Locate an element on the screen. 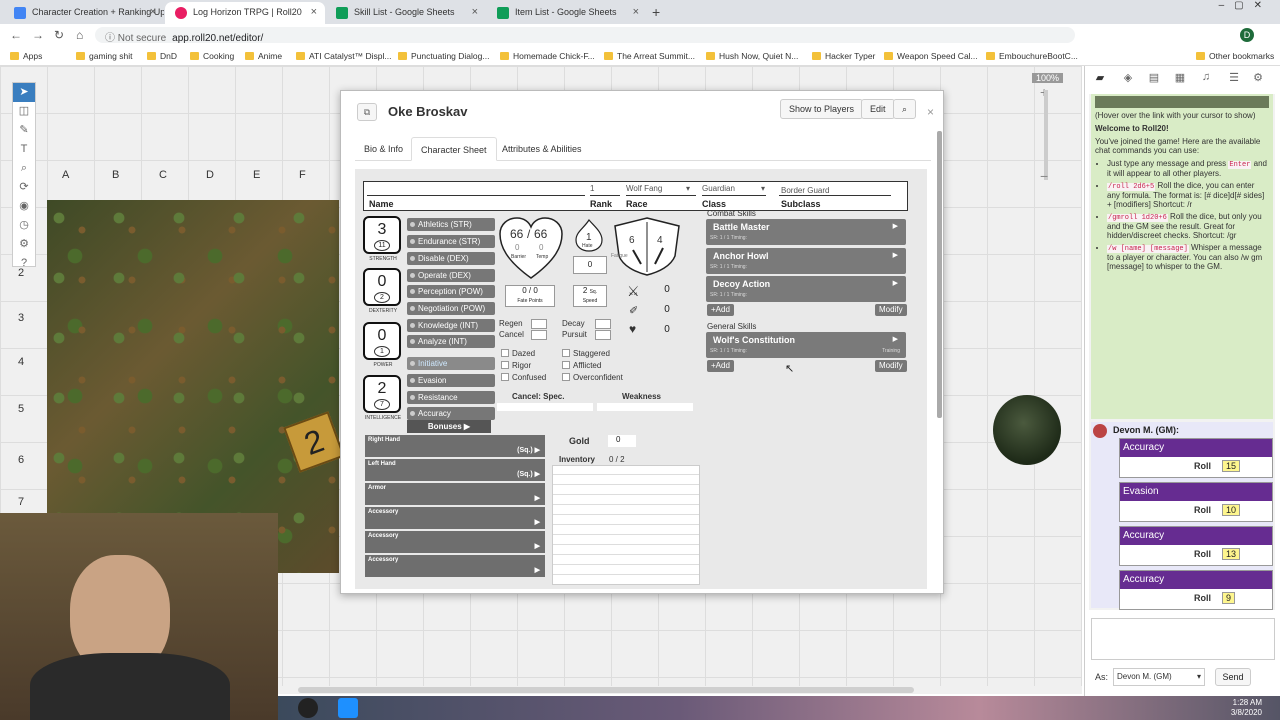 This screenshot has height=720, width=1280. zoom-out-icon: − is located at coordinates (1044, 176).